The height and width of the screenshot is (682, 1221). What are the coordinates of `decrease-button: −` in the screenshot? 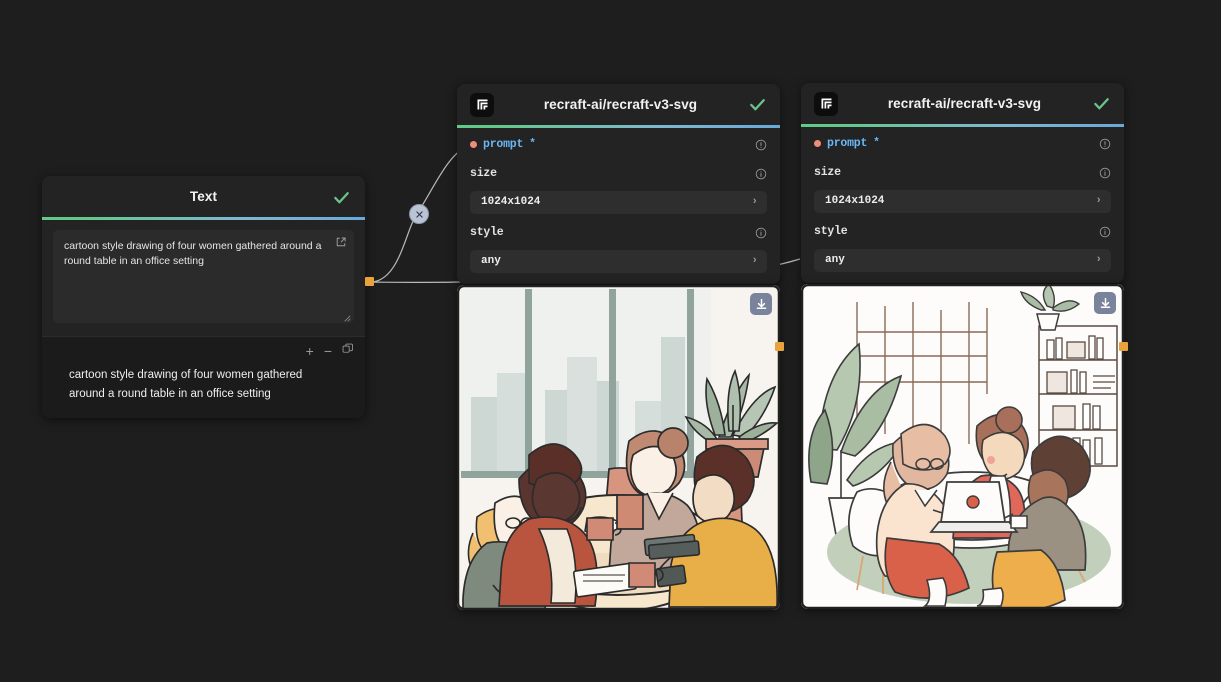 It's located at (328, 351).